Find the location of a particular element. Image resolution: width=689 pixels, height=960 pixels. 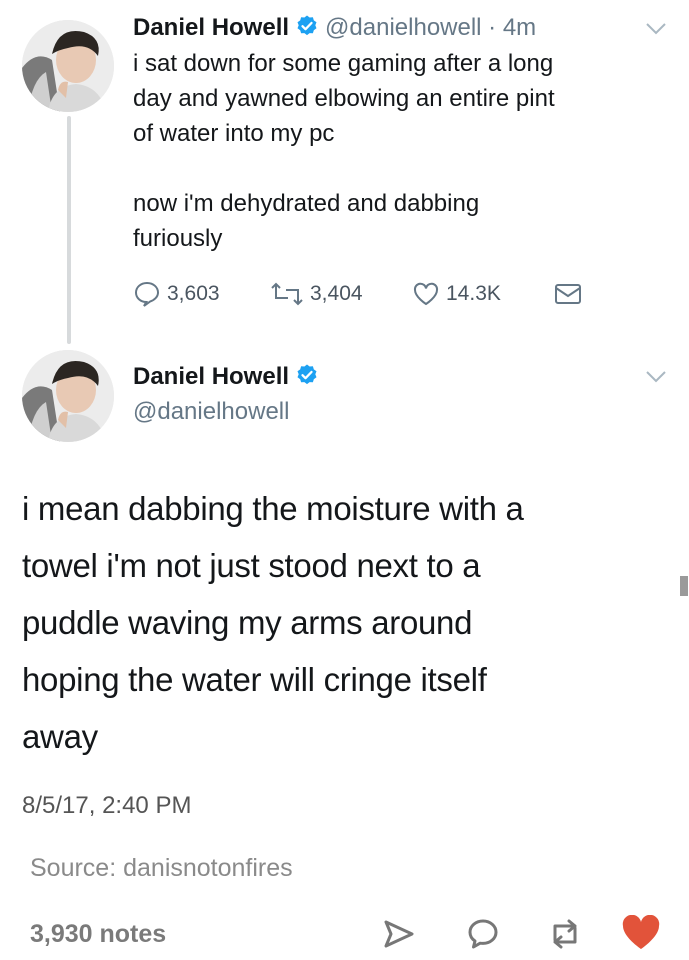

heart-filled-icon is located at coordinates (641, 931).